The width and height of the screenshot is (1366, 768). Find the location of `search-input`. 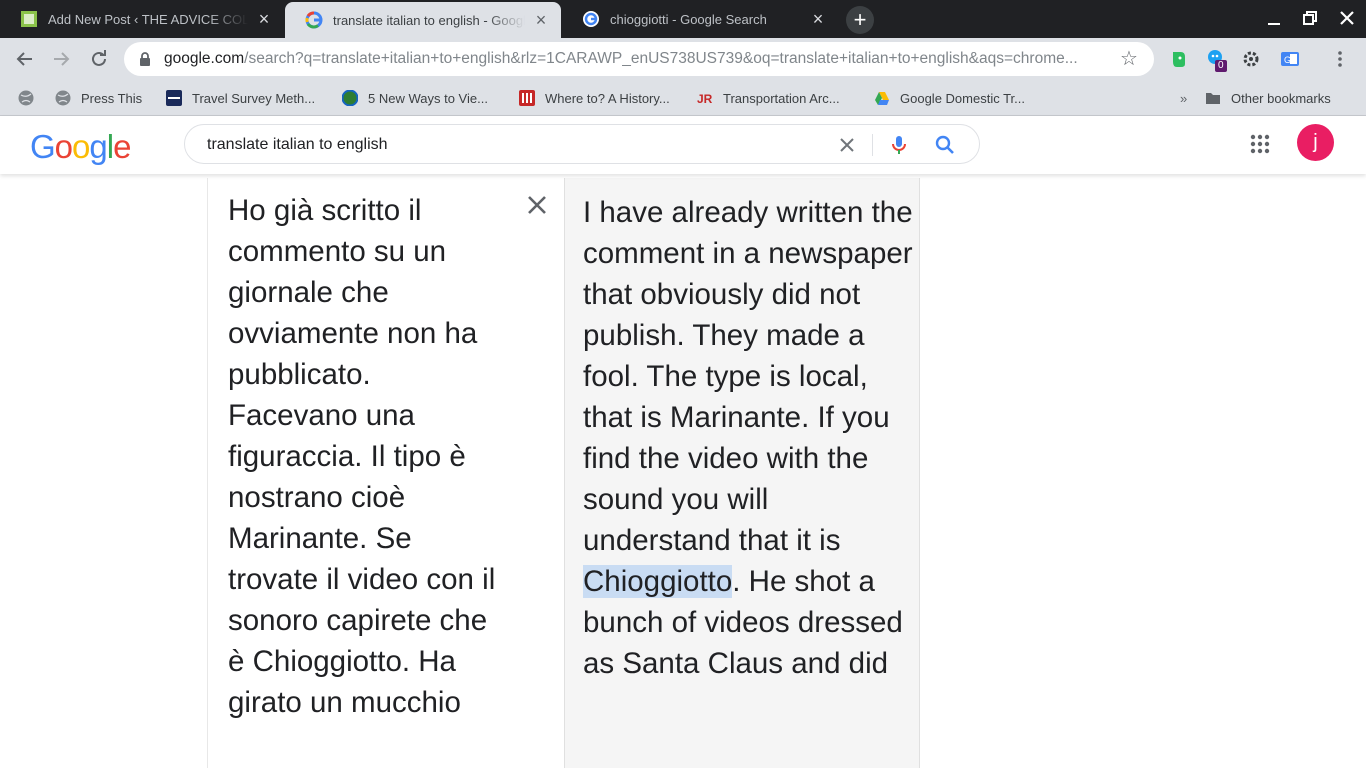

search-input is located at coordinates (517, 145).